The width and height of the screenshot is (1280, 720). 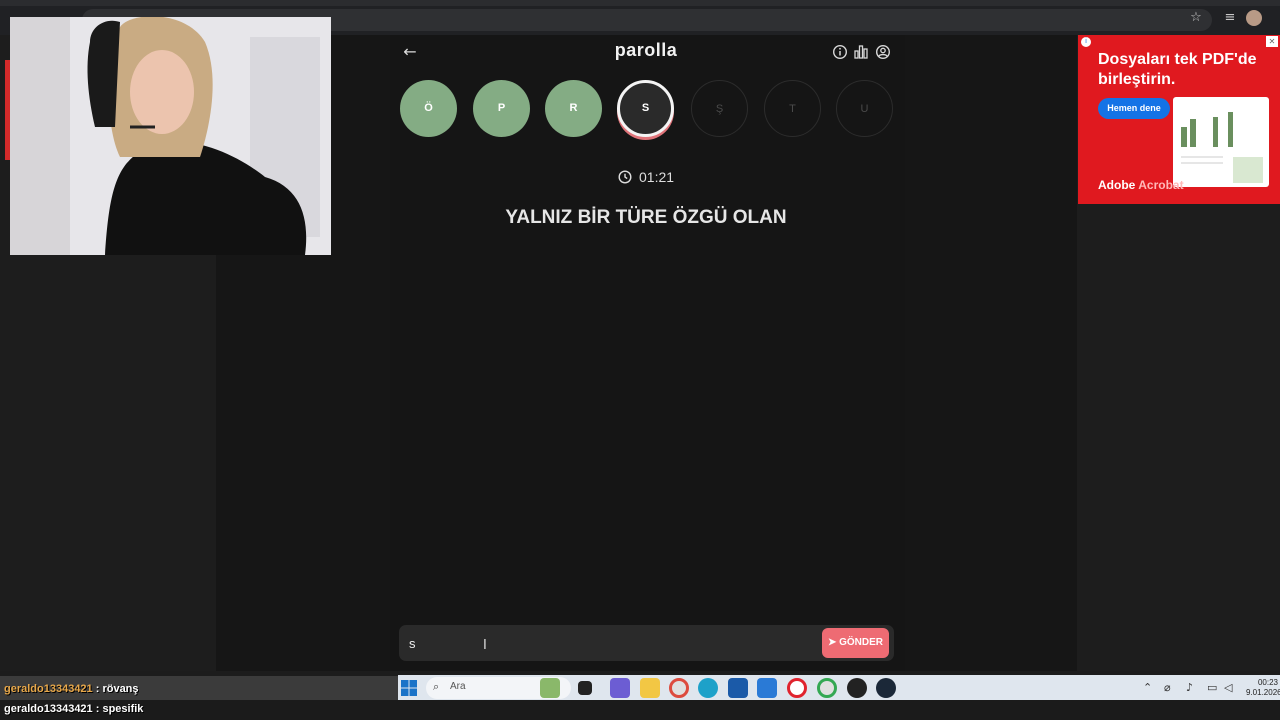 I want to click on search-icon: ⌕, so click(x=436, y=686).